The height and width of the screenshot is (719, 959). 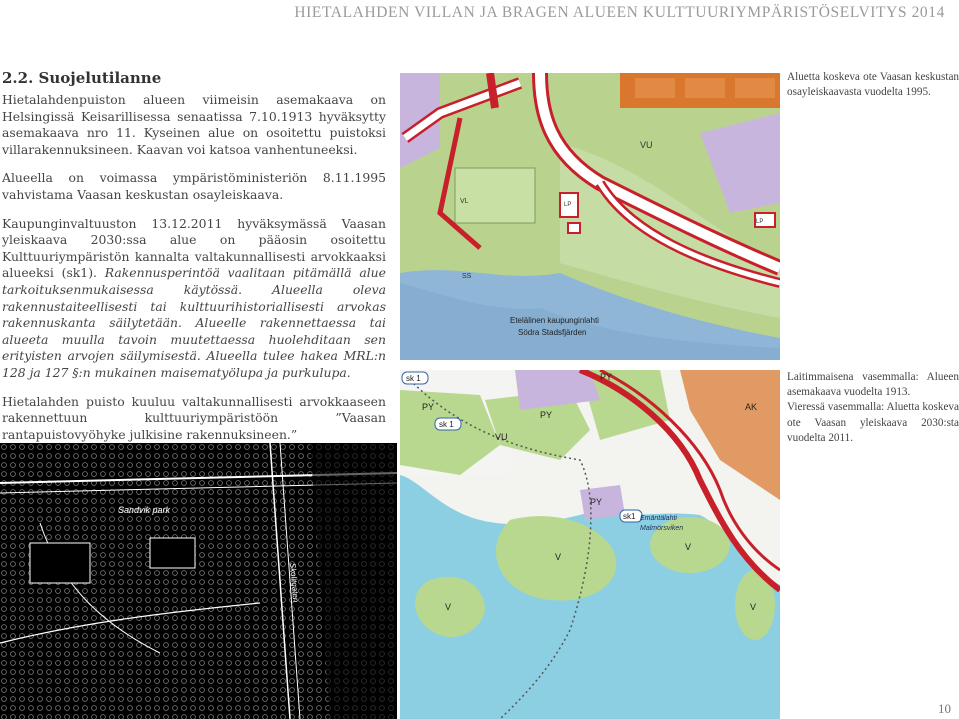 What do you see at coordinates (552, 332) in the screenshot?
I see `map-1995-label: Södra Stadsfjärden` at bounding box center [552, 332].